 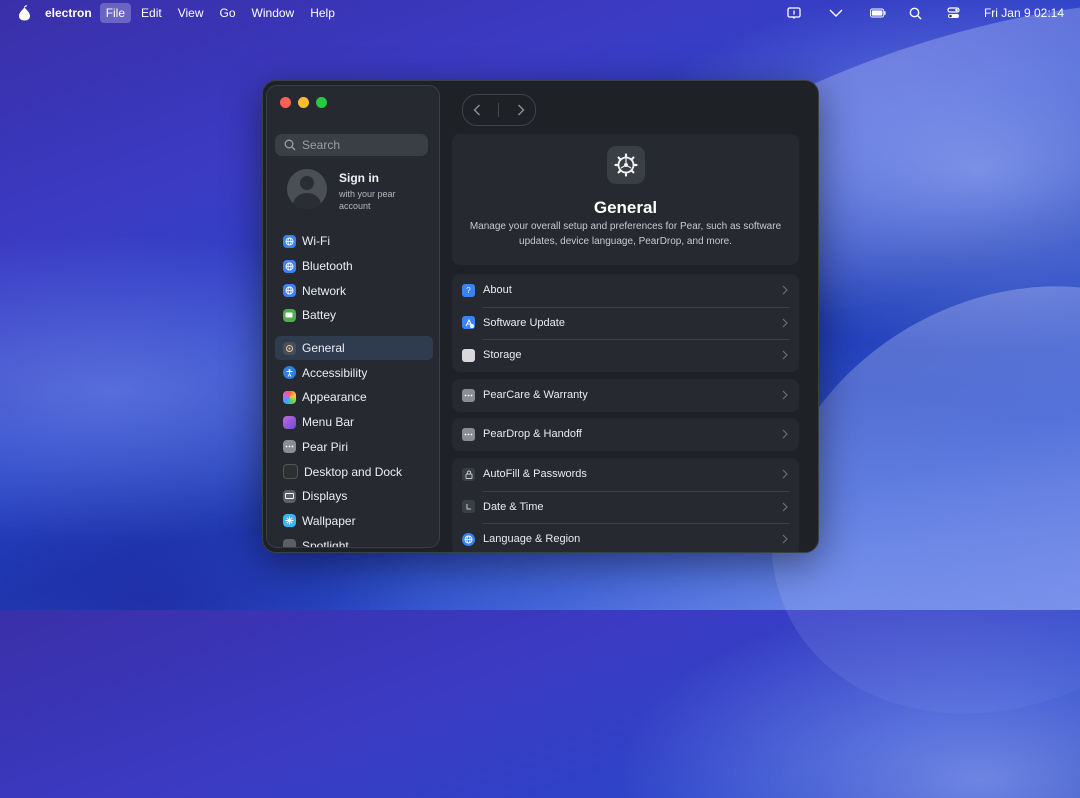 I want to click on settings-row-pearcare: PearCare & Warranty, so click(x=625, y=395).